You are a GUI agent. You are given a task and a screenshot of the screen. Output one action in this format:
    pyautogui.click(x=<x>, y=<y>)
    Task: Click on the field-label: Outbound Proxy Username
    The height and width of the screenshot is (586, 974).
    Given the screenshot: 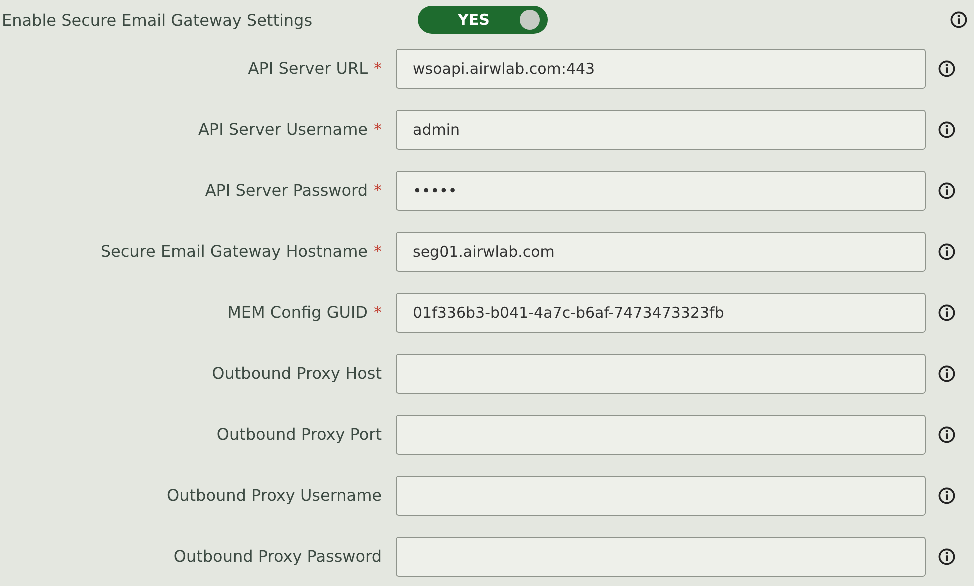 What is the action you would take?
    pyautogui.click(x=274, y=495)
    